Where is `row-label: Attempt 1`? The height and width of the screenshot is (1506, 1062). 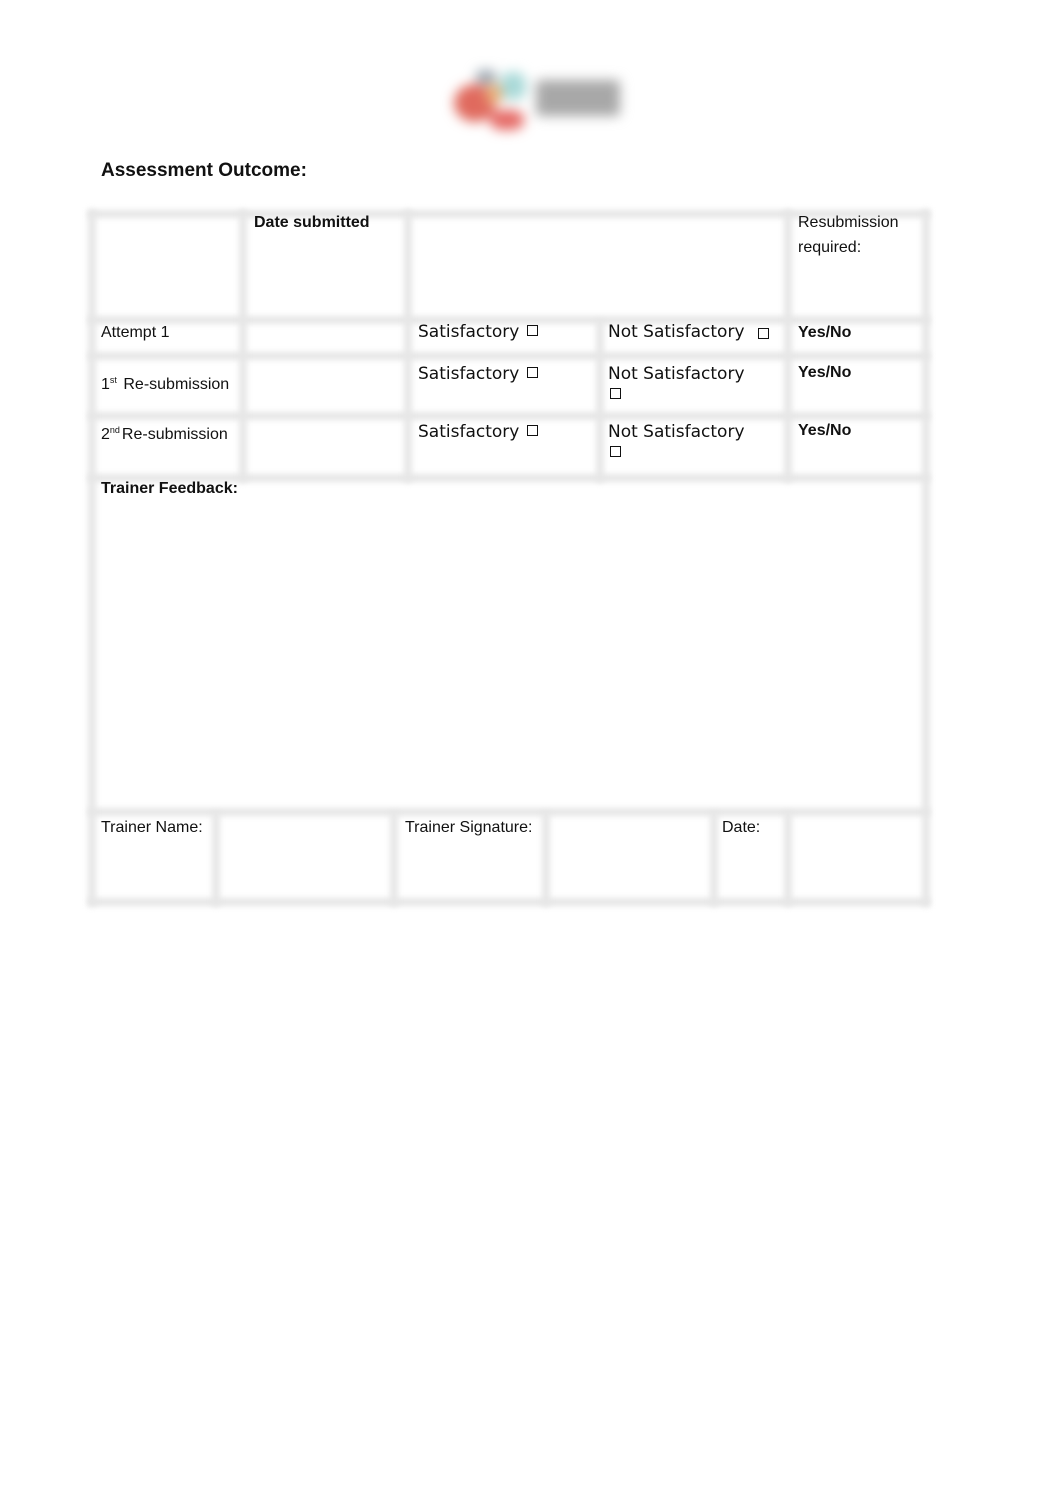 row-label: Attempt 1 is located at coordinates (135, 332).